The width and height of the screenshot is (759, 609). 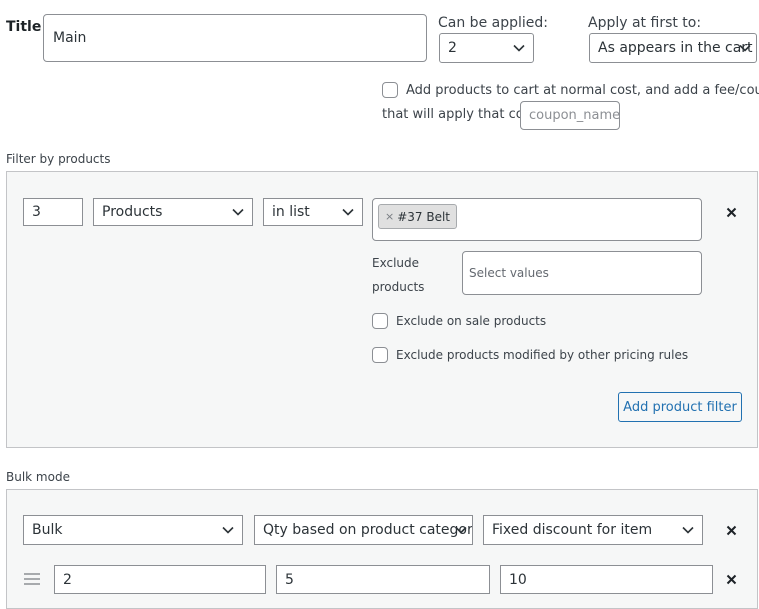 What do you see at coordinates (235, 38) in the screenshot?
I see `title-input: Main` at bounding box center [235, 38].